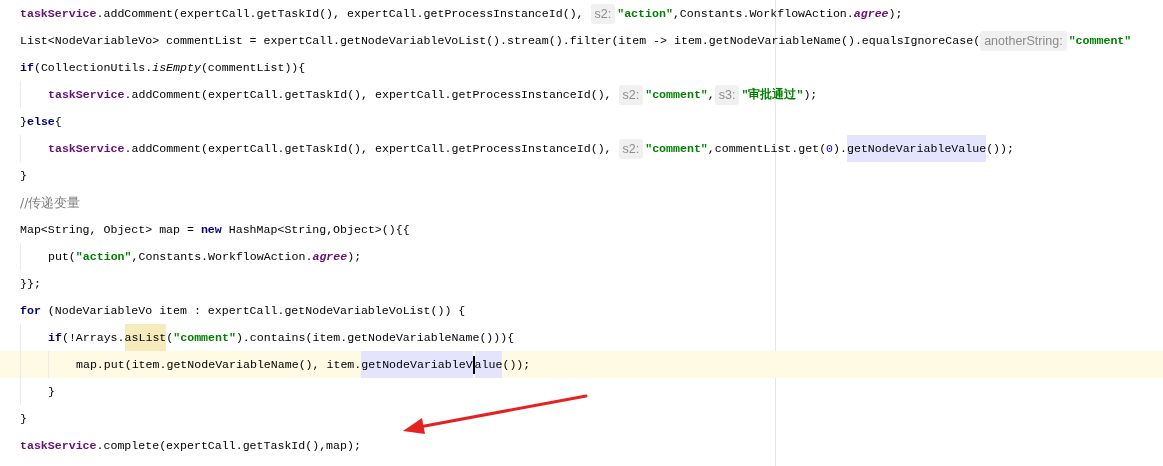 The image size is (1163, 466). Describe the element at coordinates (40, 121) in the screenshot. I see `keyword: else` at that location.